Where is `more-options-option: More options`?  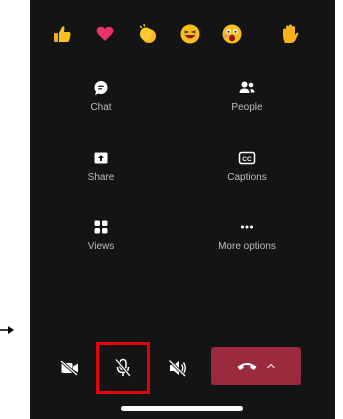 more-options-option: More options is located at coordinates (247, 235).